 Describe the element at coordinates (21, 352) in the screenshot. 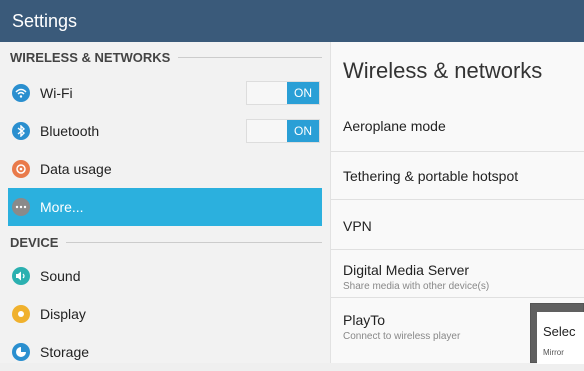

I see `storage-icon` at that location.